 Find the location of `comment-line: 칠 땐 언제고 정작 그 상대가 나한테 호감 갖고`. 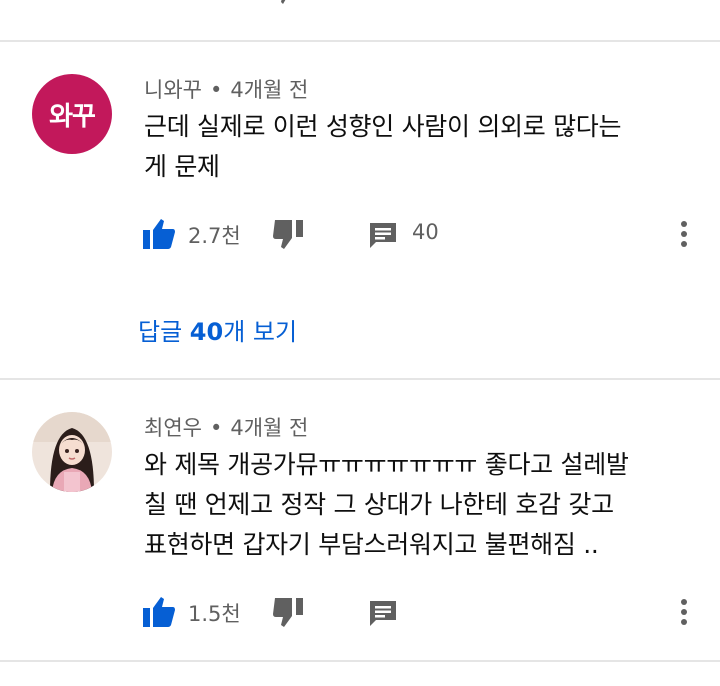

comment-line: 칠 땐 언제고 정작 그 상대가 나한테 호감 갖고 is located at coordinates (379, 504).